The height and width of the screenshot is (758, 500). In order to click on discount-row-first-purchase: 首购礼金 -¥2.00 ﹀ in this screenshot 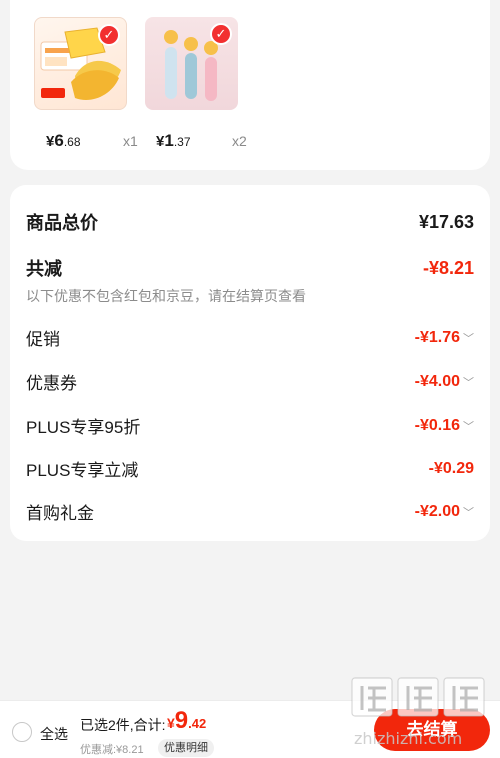, I will do `click(250, 511)`.